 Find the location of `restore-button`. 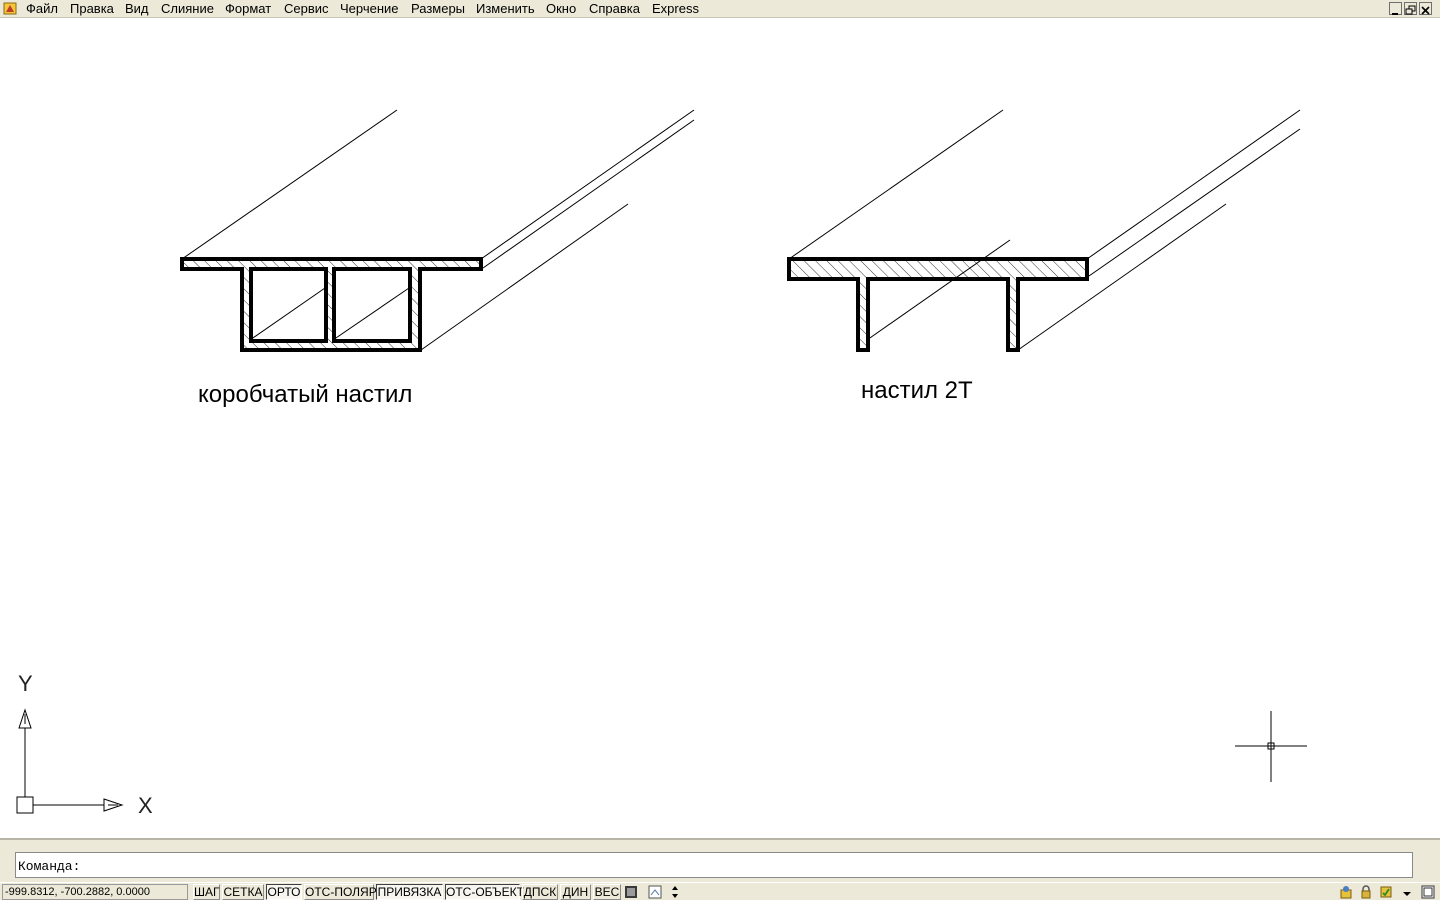

restore-button is located at coordinates (1410, 8).